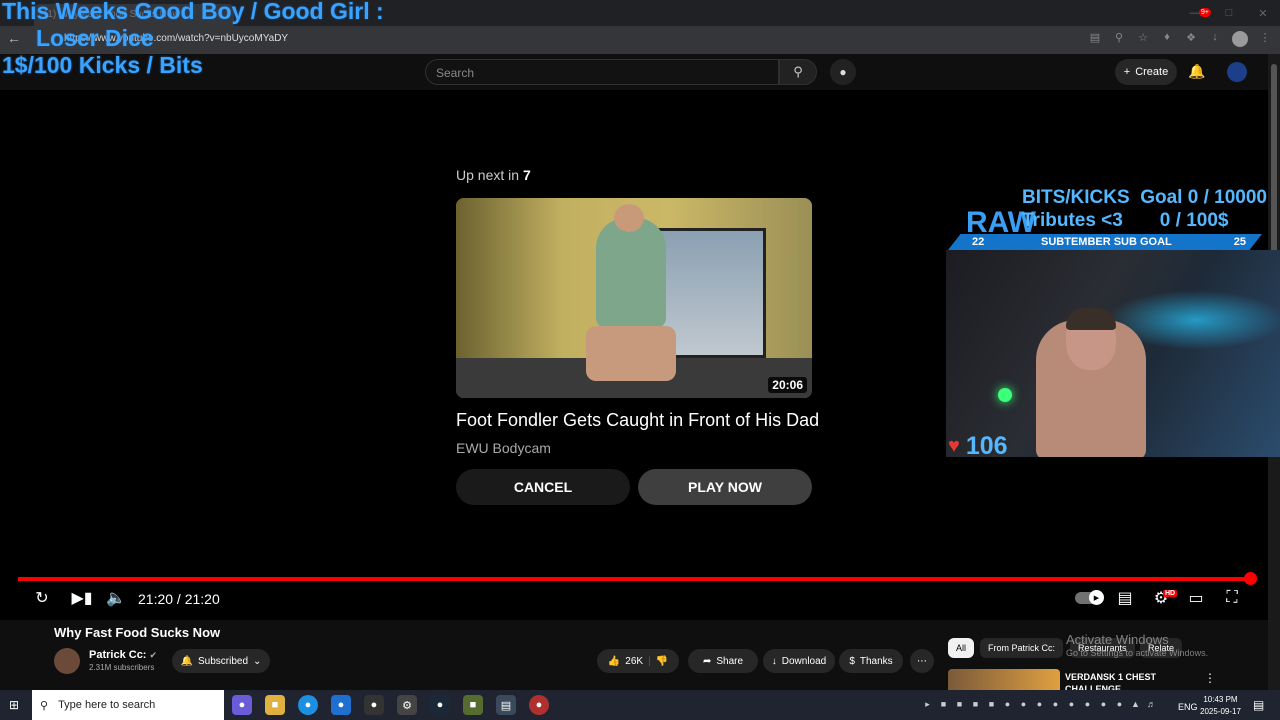 This screenshot has height=720, width=1280. I want to click on chip-from-channel: From Patrick Cc:, so click(1022, 648).